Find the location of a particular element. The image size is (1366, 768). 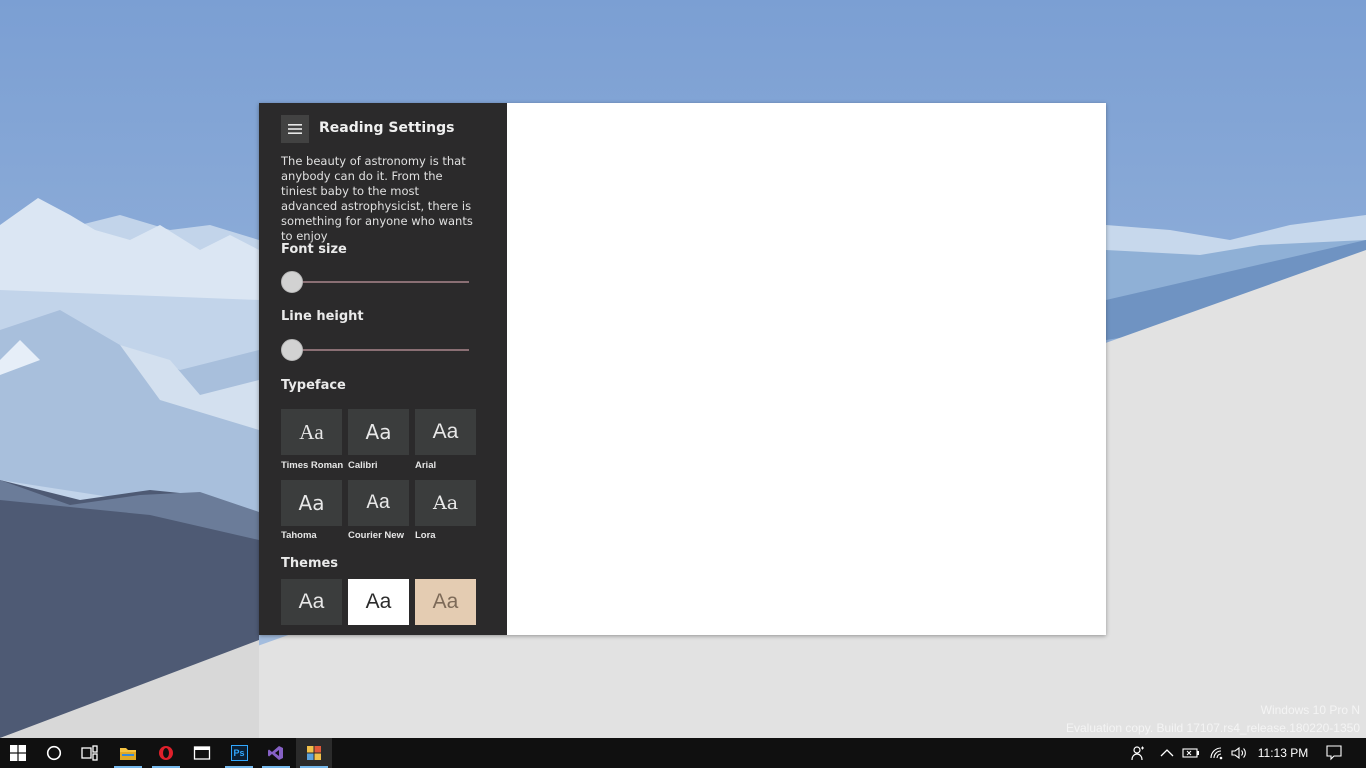

line-height-label: Line height is located at coordinates (322, 316).